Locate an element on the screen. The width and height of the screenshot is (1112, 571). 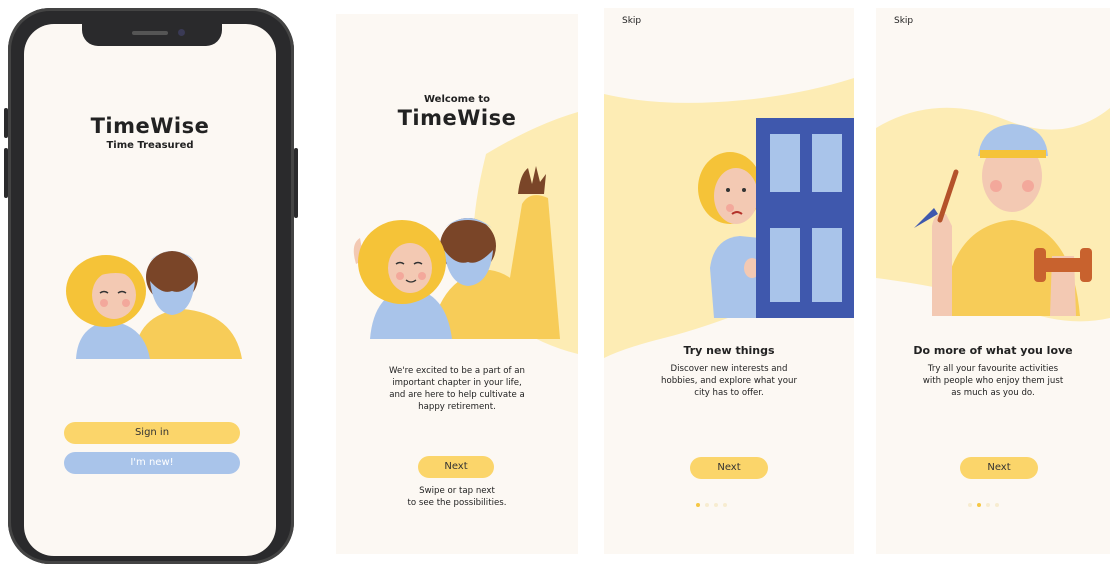
swipe-hint-line-2: to see the possibilities. is located at coordinates (457, 503).